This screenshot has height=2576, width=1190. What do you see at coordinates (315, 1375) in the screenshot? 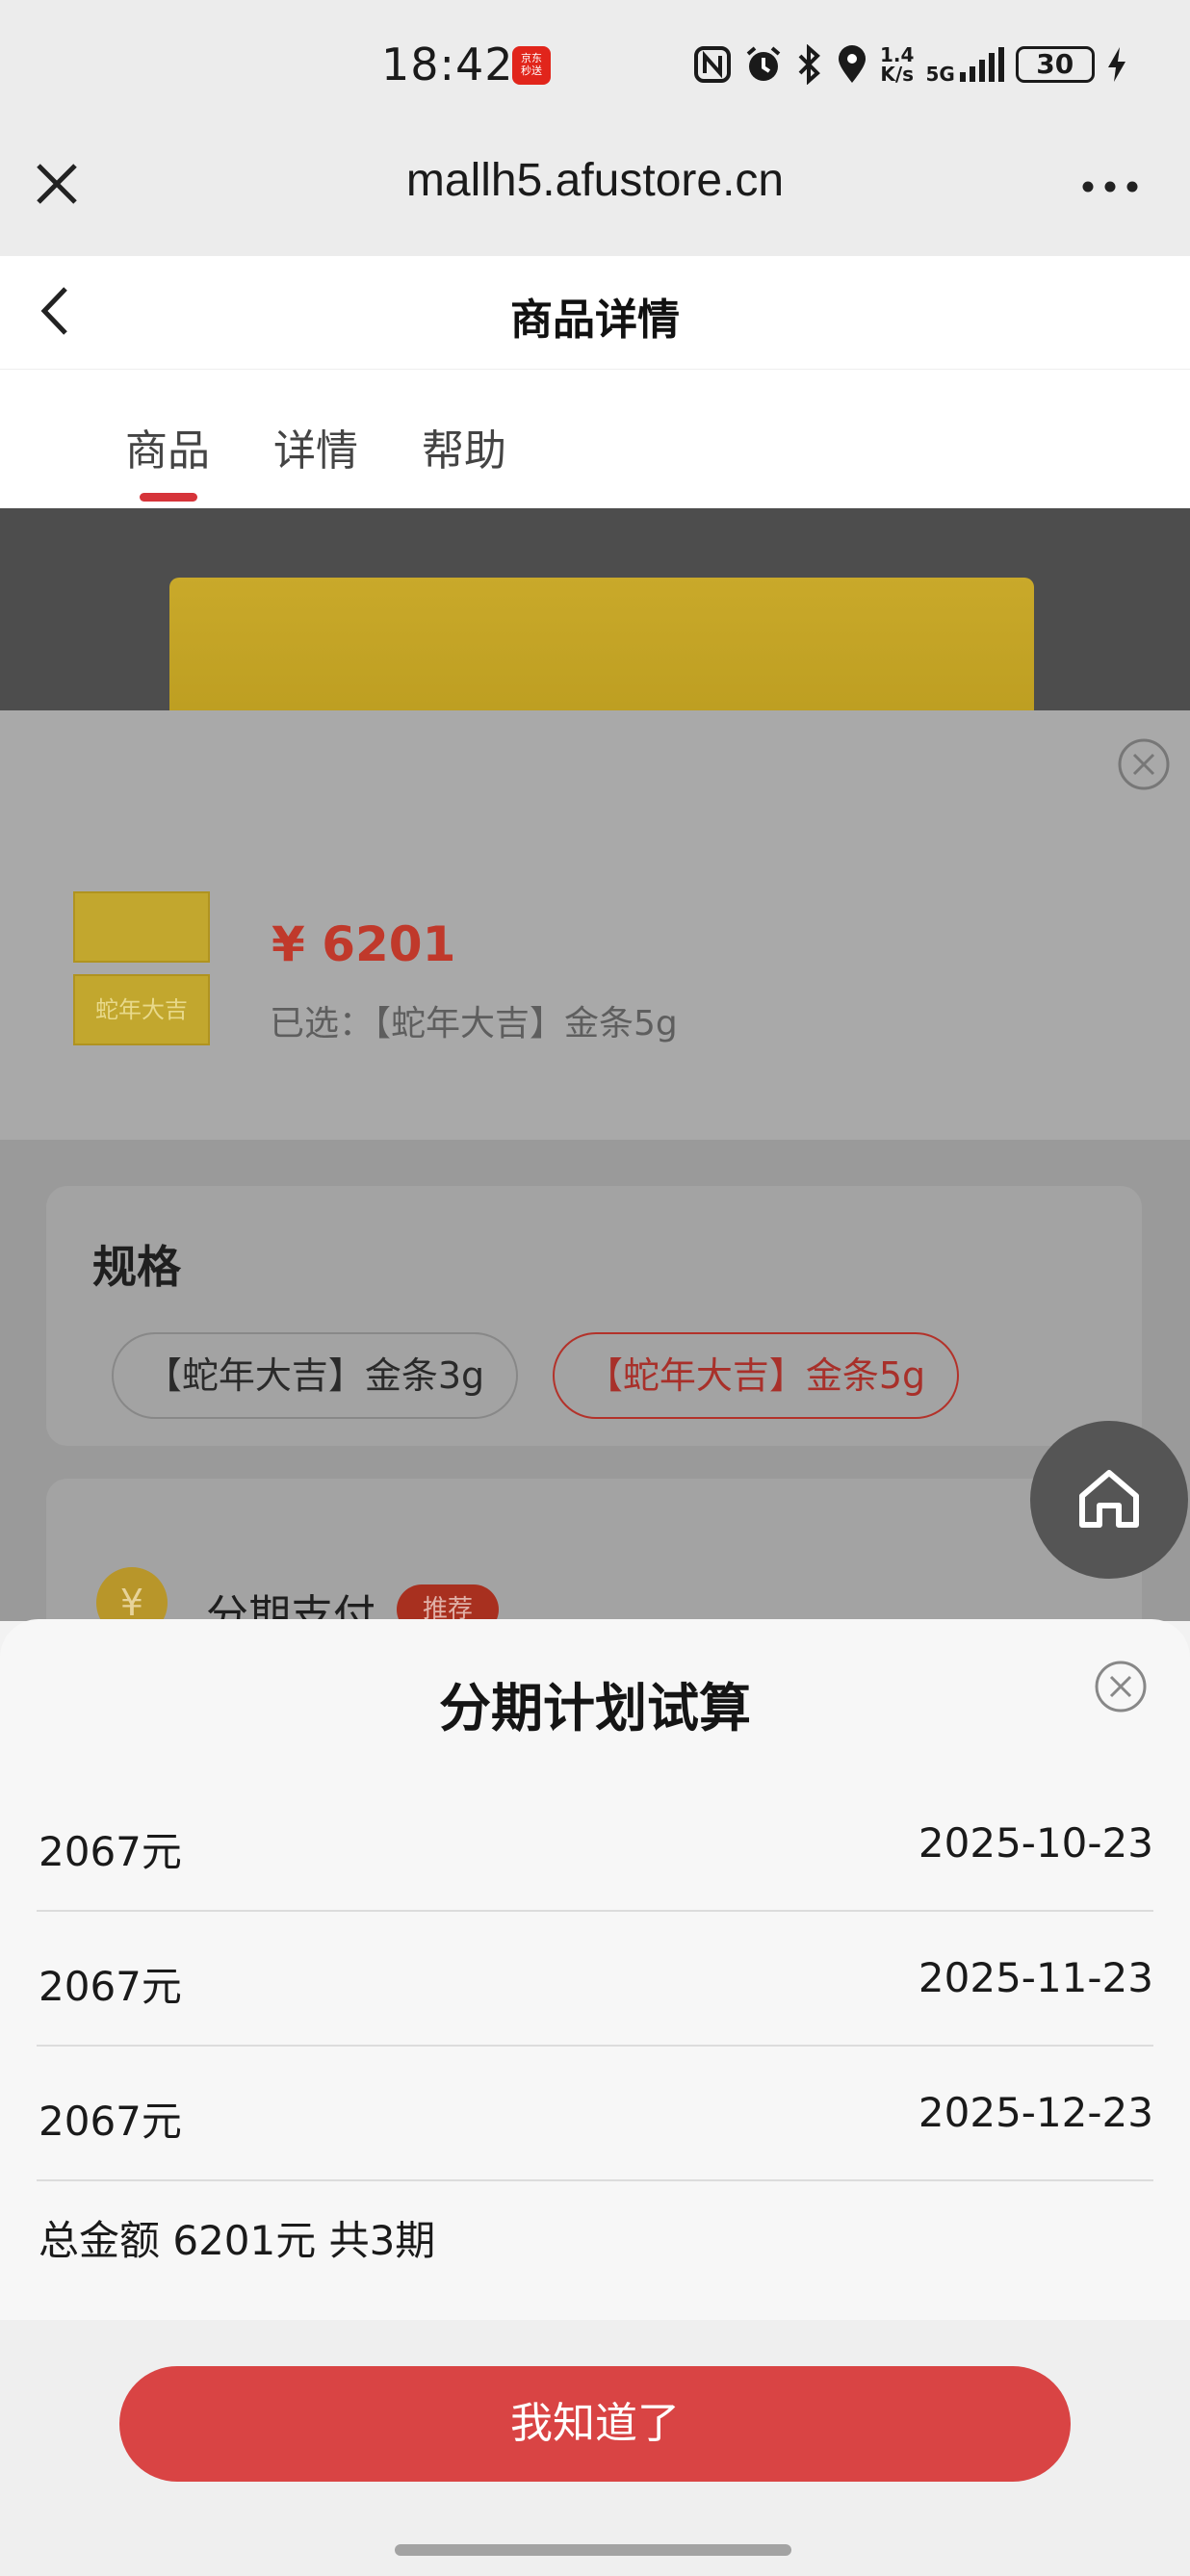
I see `spec-option-3g: 【蛇年大吉】金条3g` at bounding box center [315, 1375].